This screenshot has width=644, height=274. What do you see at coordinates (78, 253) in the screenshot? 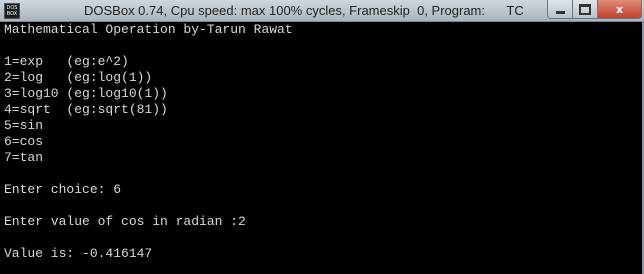
I see `console-line-result: Value is: -0.416147` at bounding box center [78, 253].